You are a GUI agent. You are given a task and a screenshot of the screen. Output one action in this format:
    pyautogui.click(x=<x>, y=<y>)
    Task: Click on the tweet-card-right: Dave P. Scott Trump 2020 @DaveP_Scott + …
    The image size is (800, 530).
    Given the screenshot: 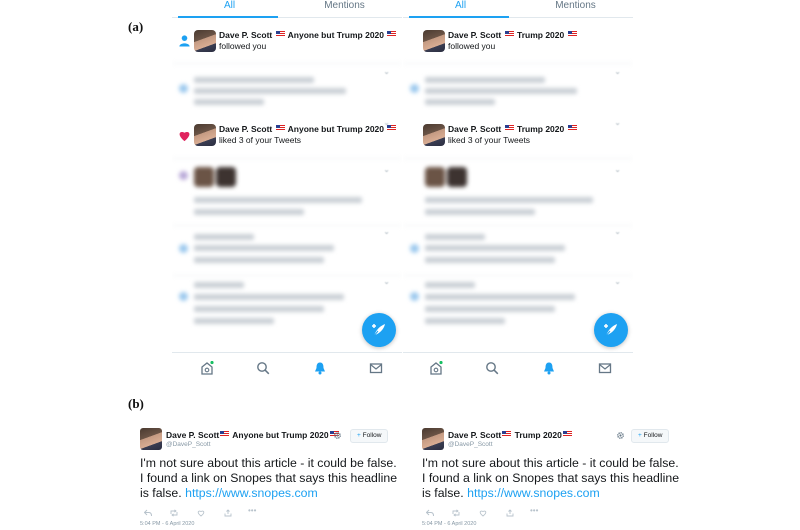 What is the action you would take?
    pyautogui.click(x=552, y=477)
    